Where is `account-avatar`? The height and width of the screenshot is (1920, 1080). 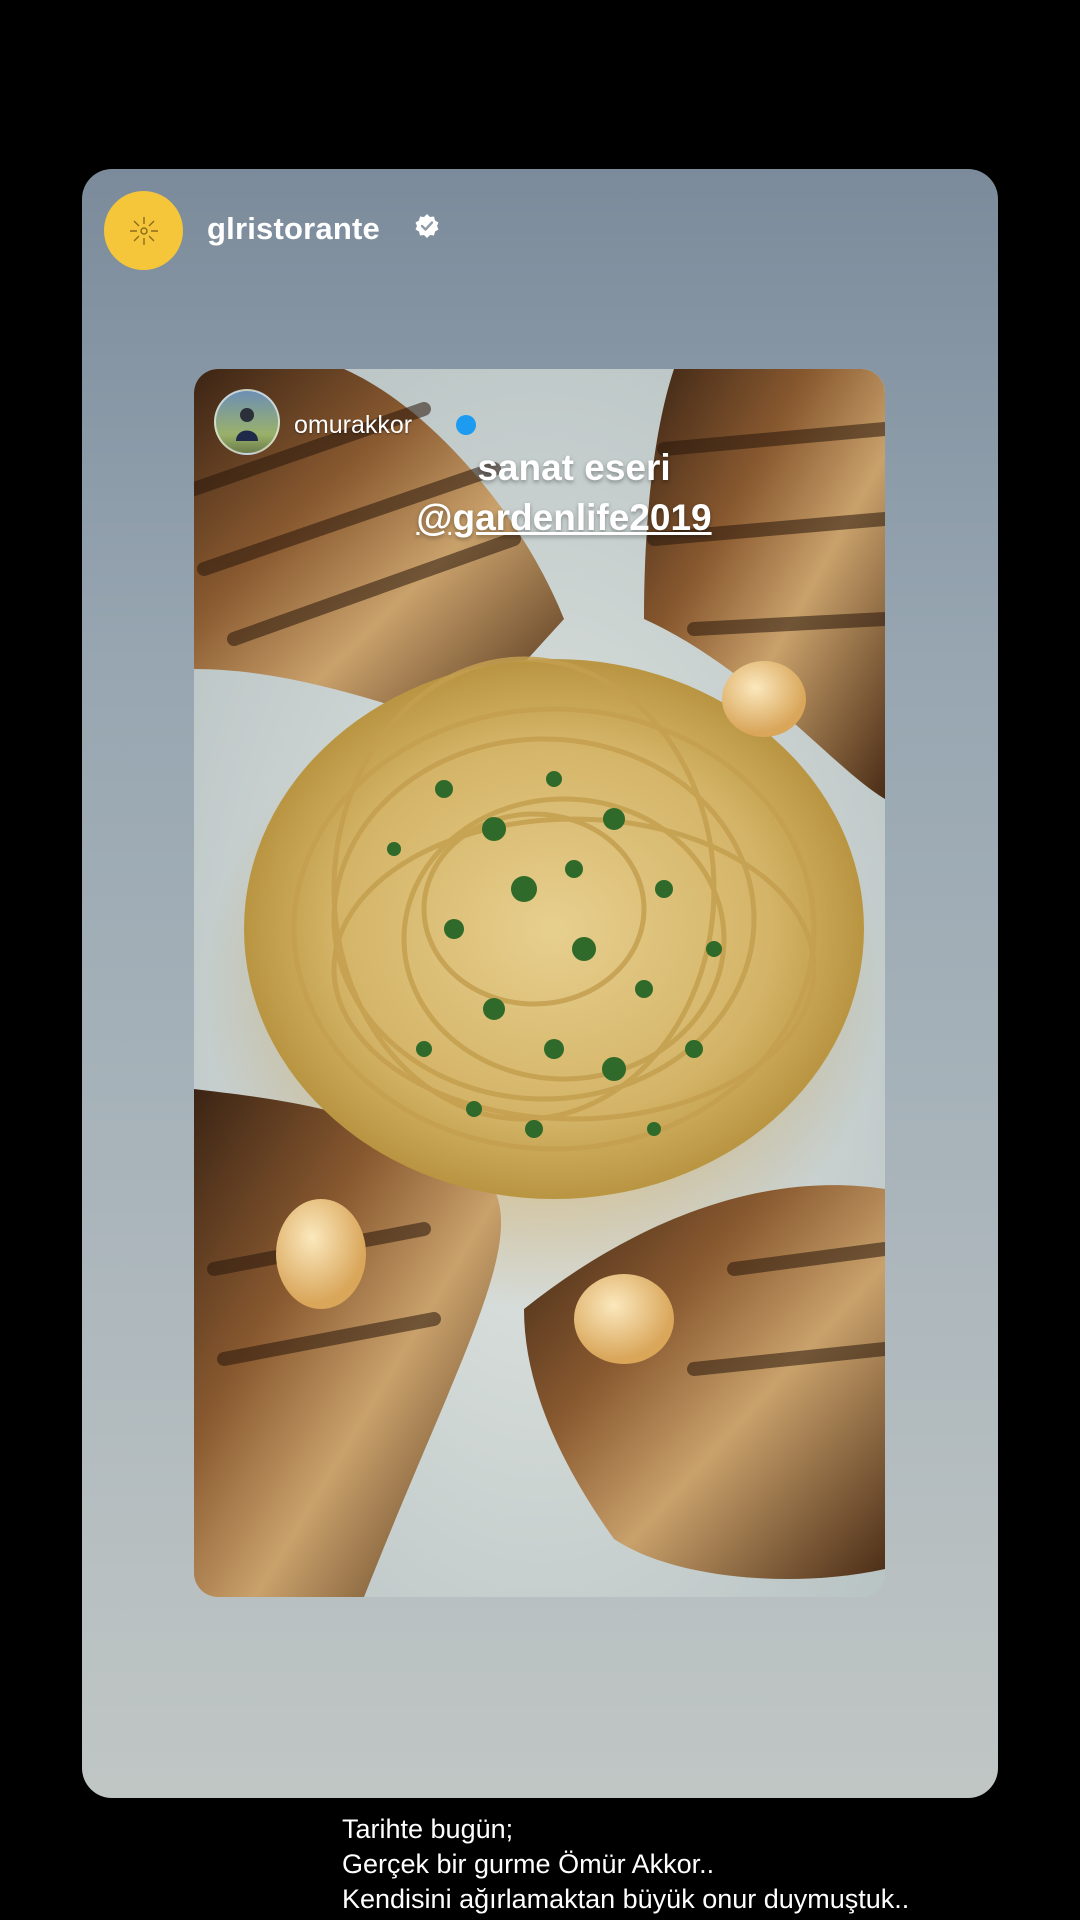
account-avatar is located at coordinates (143, 230).